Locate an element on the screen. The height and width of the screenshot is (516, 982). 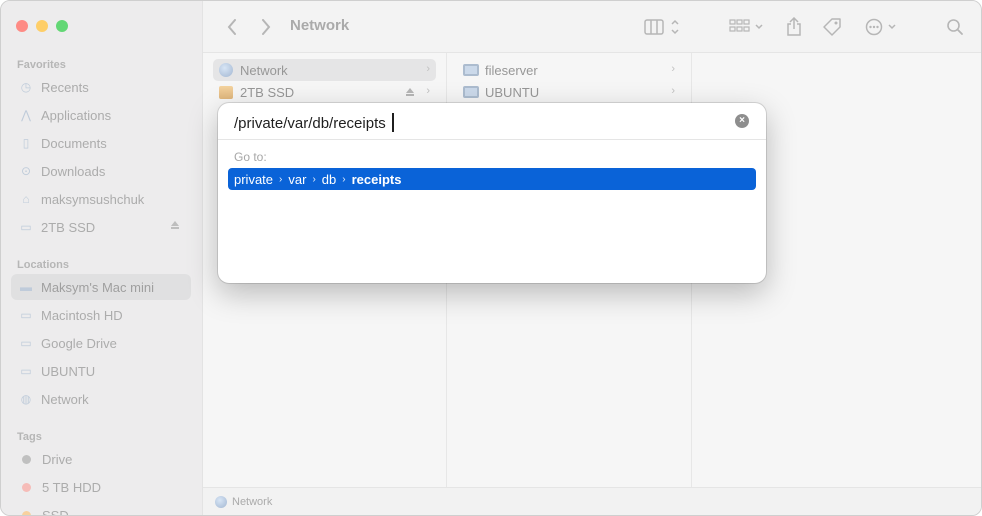
path-segment: private is located at coordinates (254, 179).